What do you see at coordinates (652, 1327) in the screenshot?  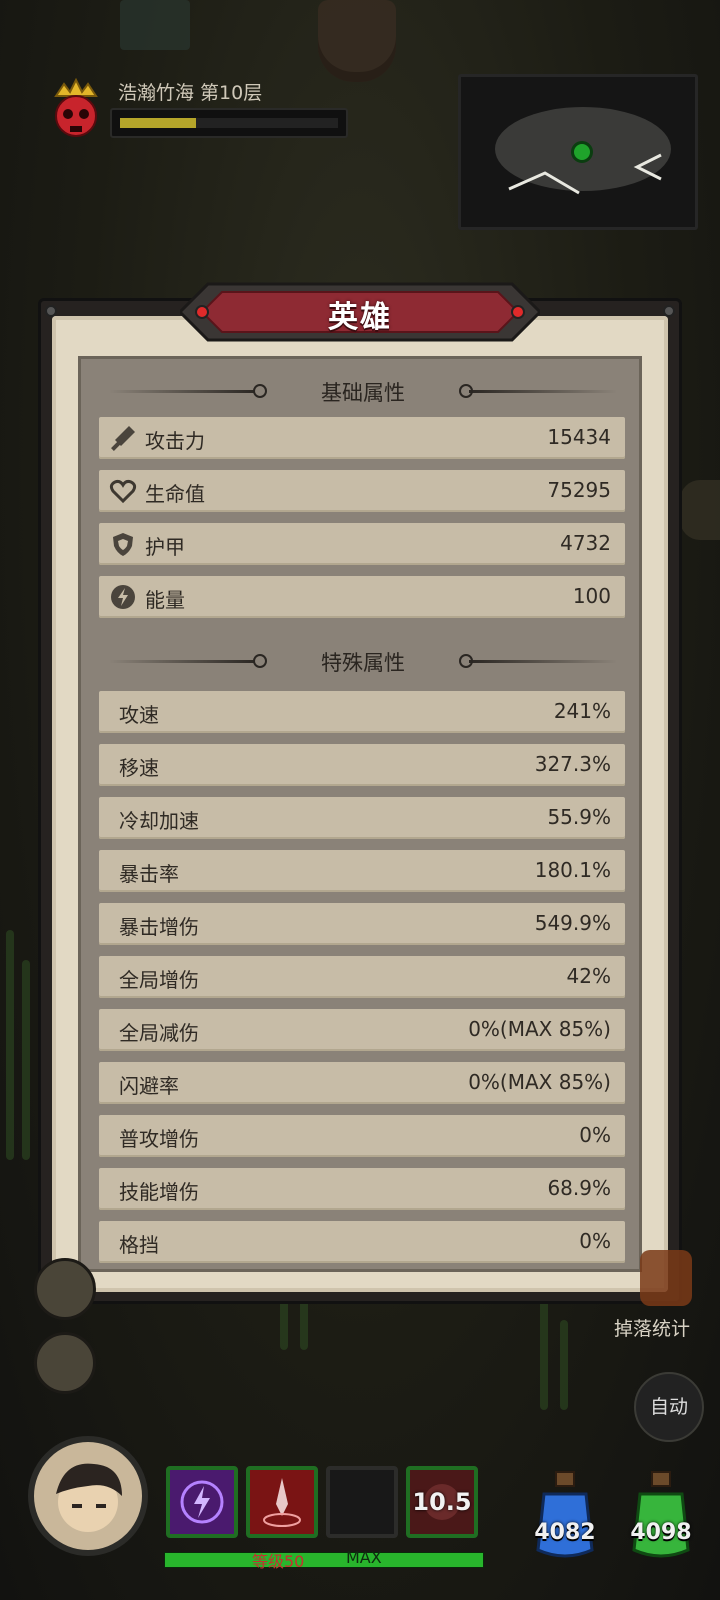 I see `drop-stats-button: 掉落统计` at bounding box center [652, 1327].